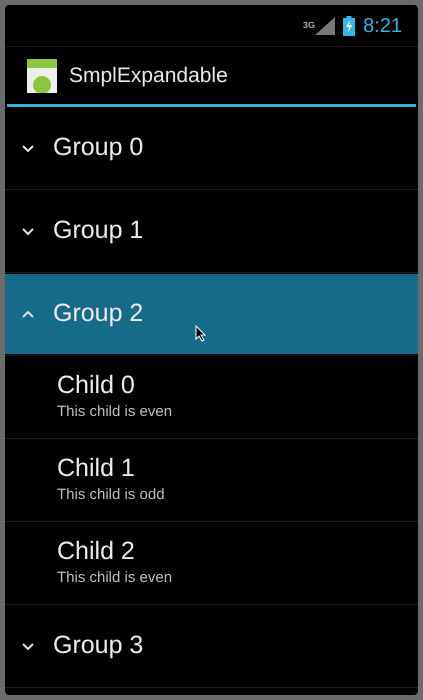 This screenshot has width=423, height=700. Describe the element at coordinates (382, 26) in the screenshot. I see `clock-time: 8:21` at that location.